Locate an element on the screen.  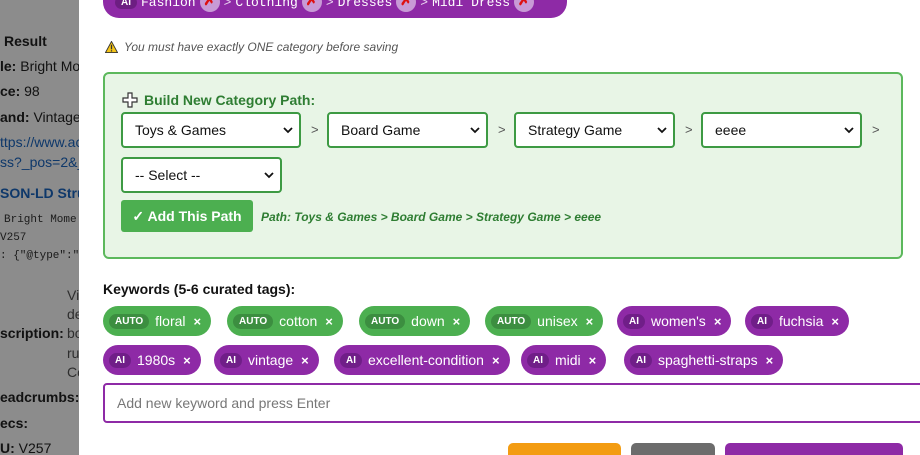
keyword-text: spaghetti-straps is located at coordinates (708, 360).